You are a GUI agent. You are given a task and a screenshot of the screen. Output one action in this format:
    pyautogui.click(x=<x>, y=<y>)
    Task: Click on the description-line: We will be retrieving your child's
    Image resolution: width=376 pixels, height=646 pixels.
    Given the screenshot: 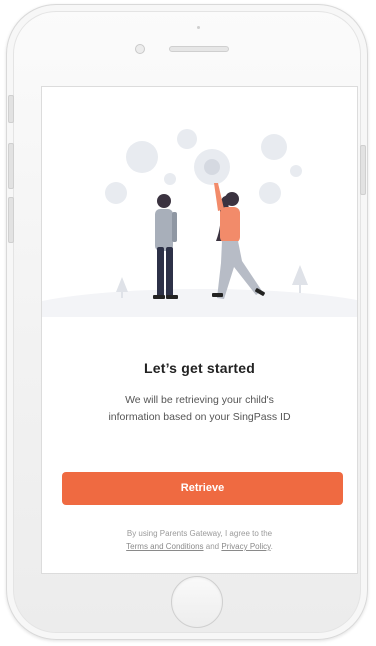 What is the action you would take?
    pyautogui.click(x=199, y=400)
    